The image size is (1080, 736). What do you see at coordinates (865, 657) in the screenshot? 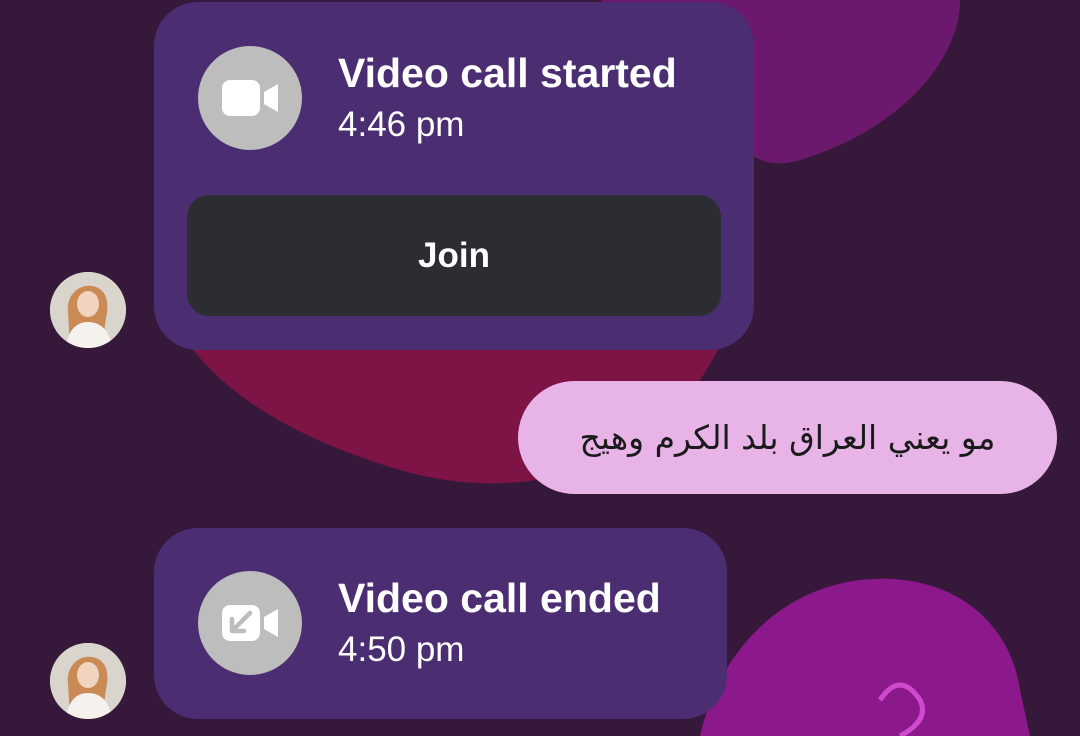
I see `wallpaper-heart-bottom` at bounding box center [865, 657].